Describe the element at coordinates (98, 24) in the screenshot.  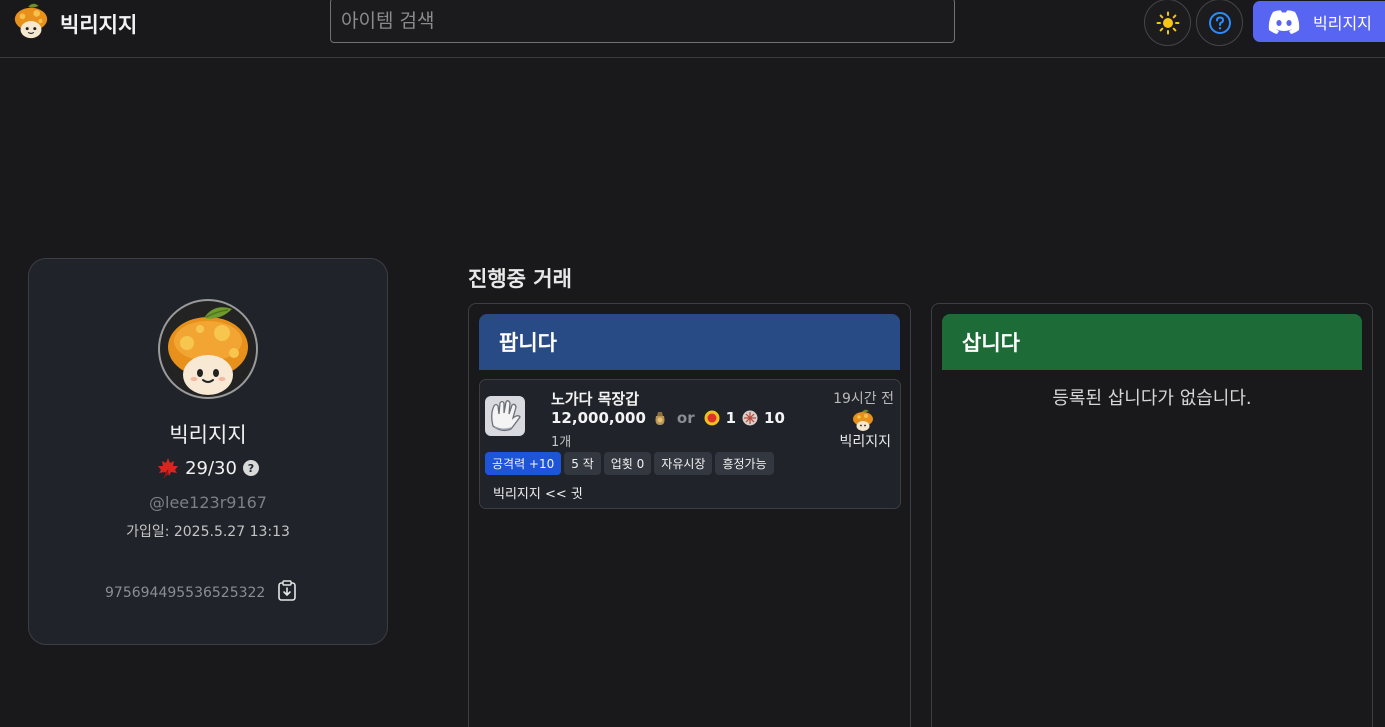
I see `brand-name: 빅리지지` at that location.